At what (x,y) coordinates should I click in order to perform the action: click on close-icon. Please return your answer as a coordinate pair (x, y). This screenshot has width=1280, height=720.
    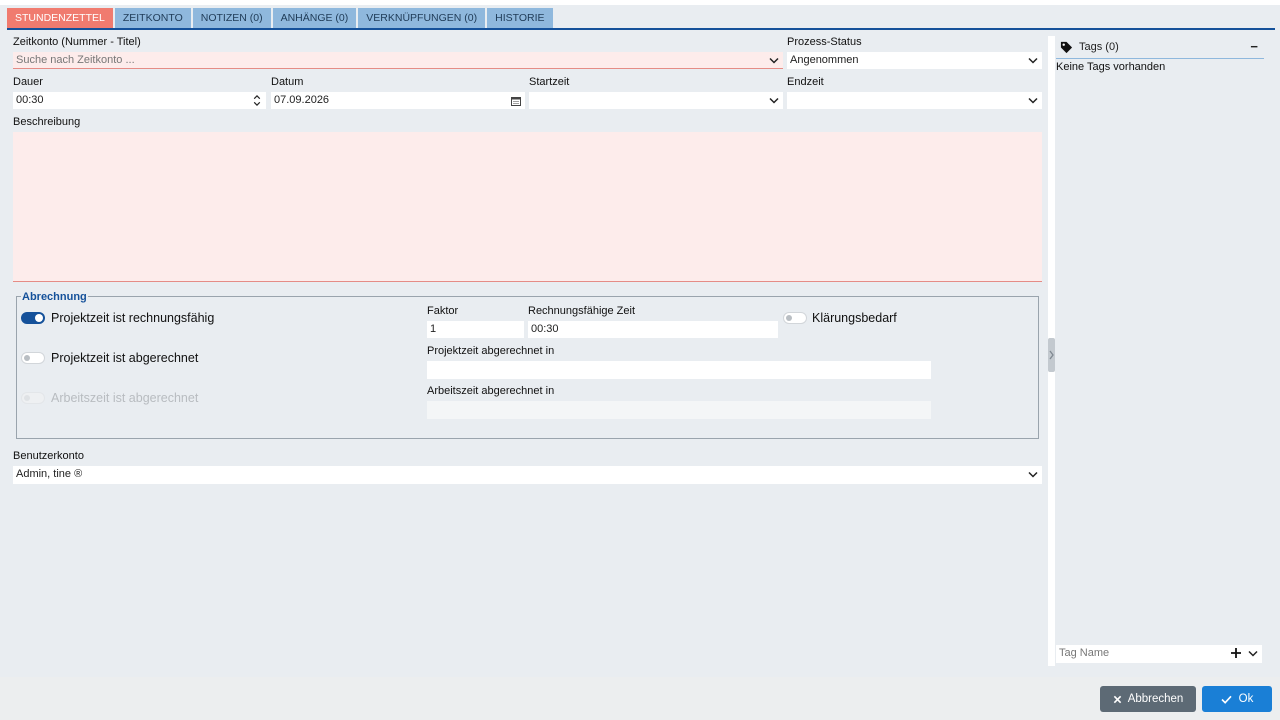
    Looking at the image, I should click on (1117, 699).